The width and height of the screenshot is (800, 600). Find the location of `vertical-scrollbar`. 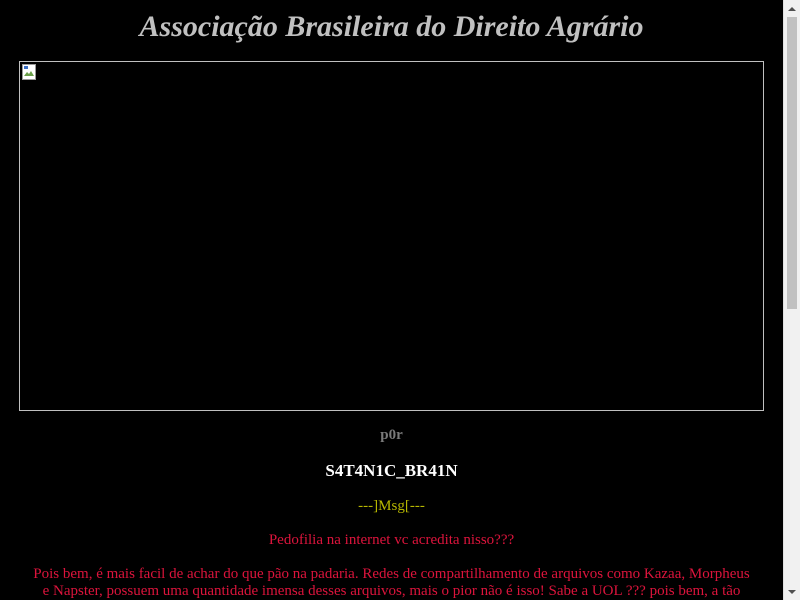

vertical-scrollbar is located at coordinates (791, 300).